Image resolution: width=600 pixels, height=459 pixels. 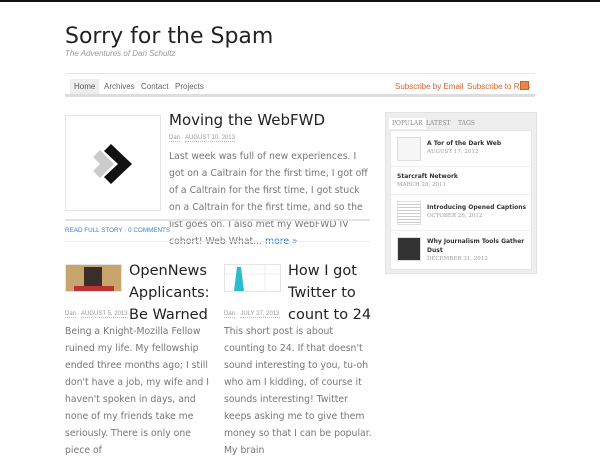 I want to click on nav-home: Home, so click(x=85, y=86).